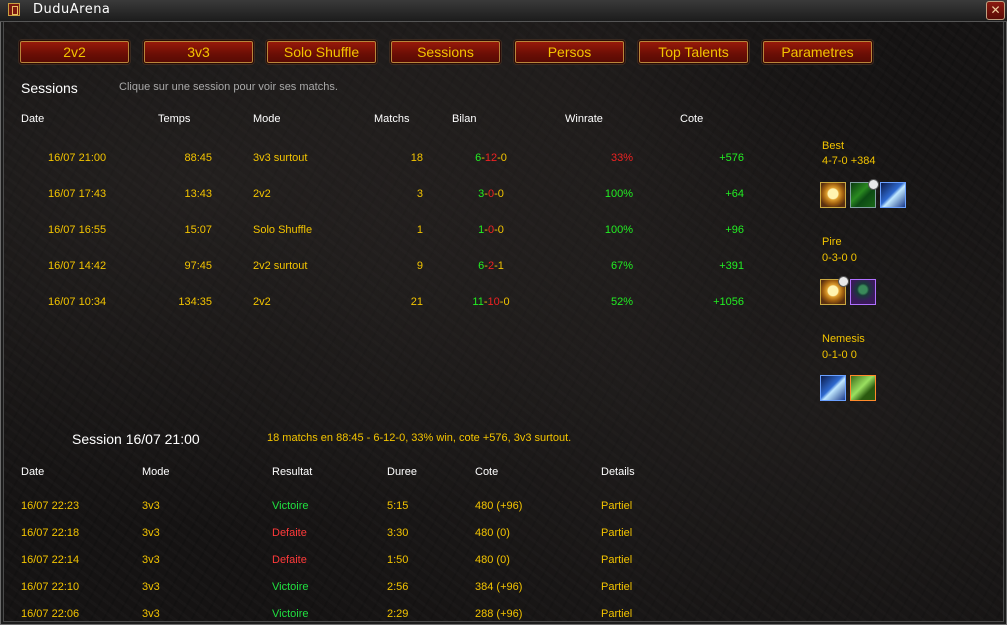  Describe the element at coordinates (198, 158) in the screenshot. I see `session-time: 88:45` at that location.